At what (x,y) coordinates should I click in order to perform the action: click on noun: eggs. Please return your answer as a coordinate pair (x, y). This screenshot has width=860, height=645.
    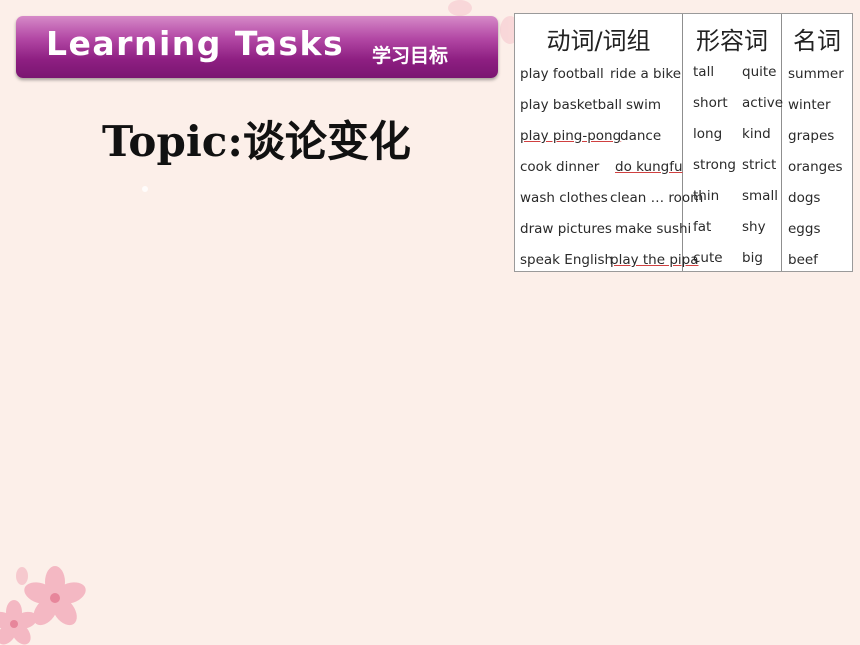
    Looking at the image, I should click on (804, 229).